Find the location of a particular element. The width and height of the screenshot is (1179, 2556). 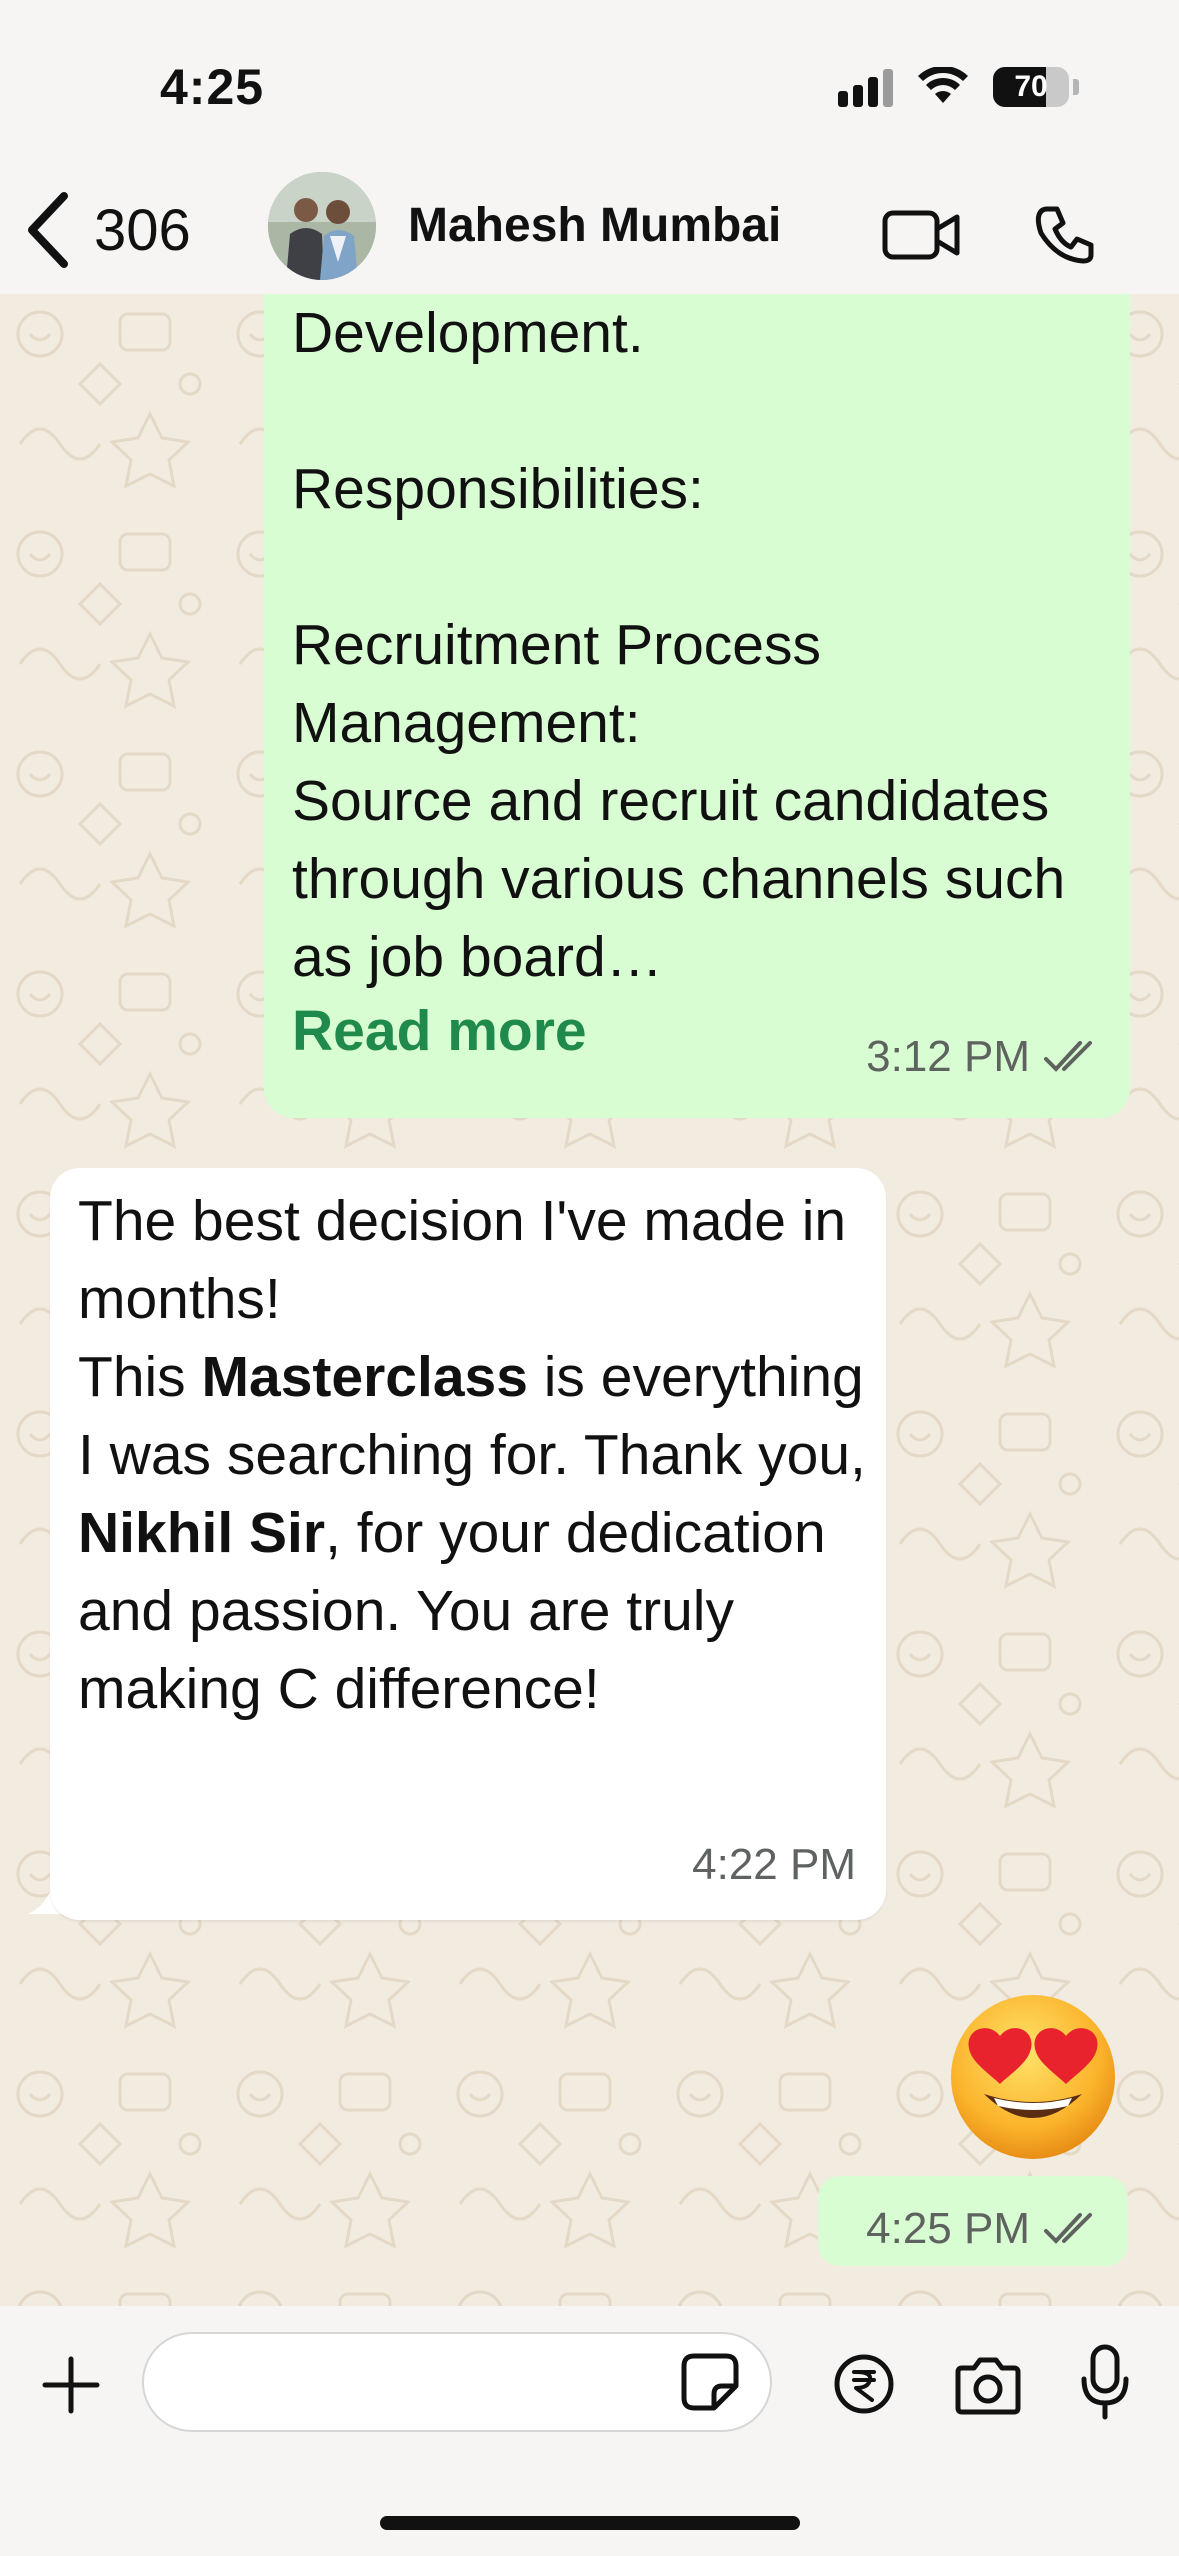

message-time: 4:25 PM is located at coordinates (948, 2228).